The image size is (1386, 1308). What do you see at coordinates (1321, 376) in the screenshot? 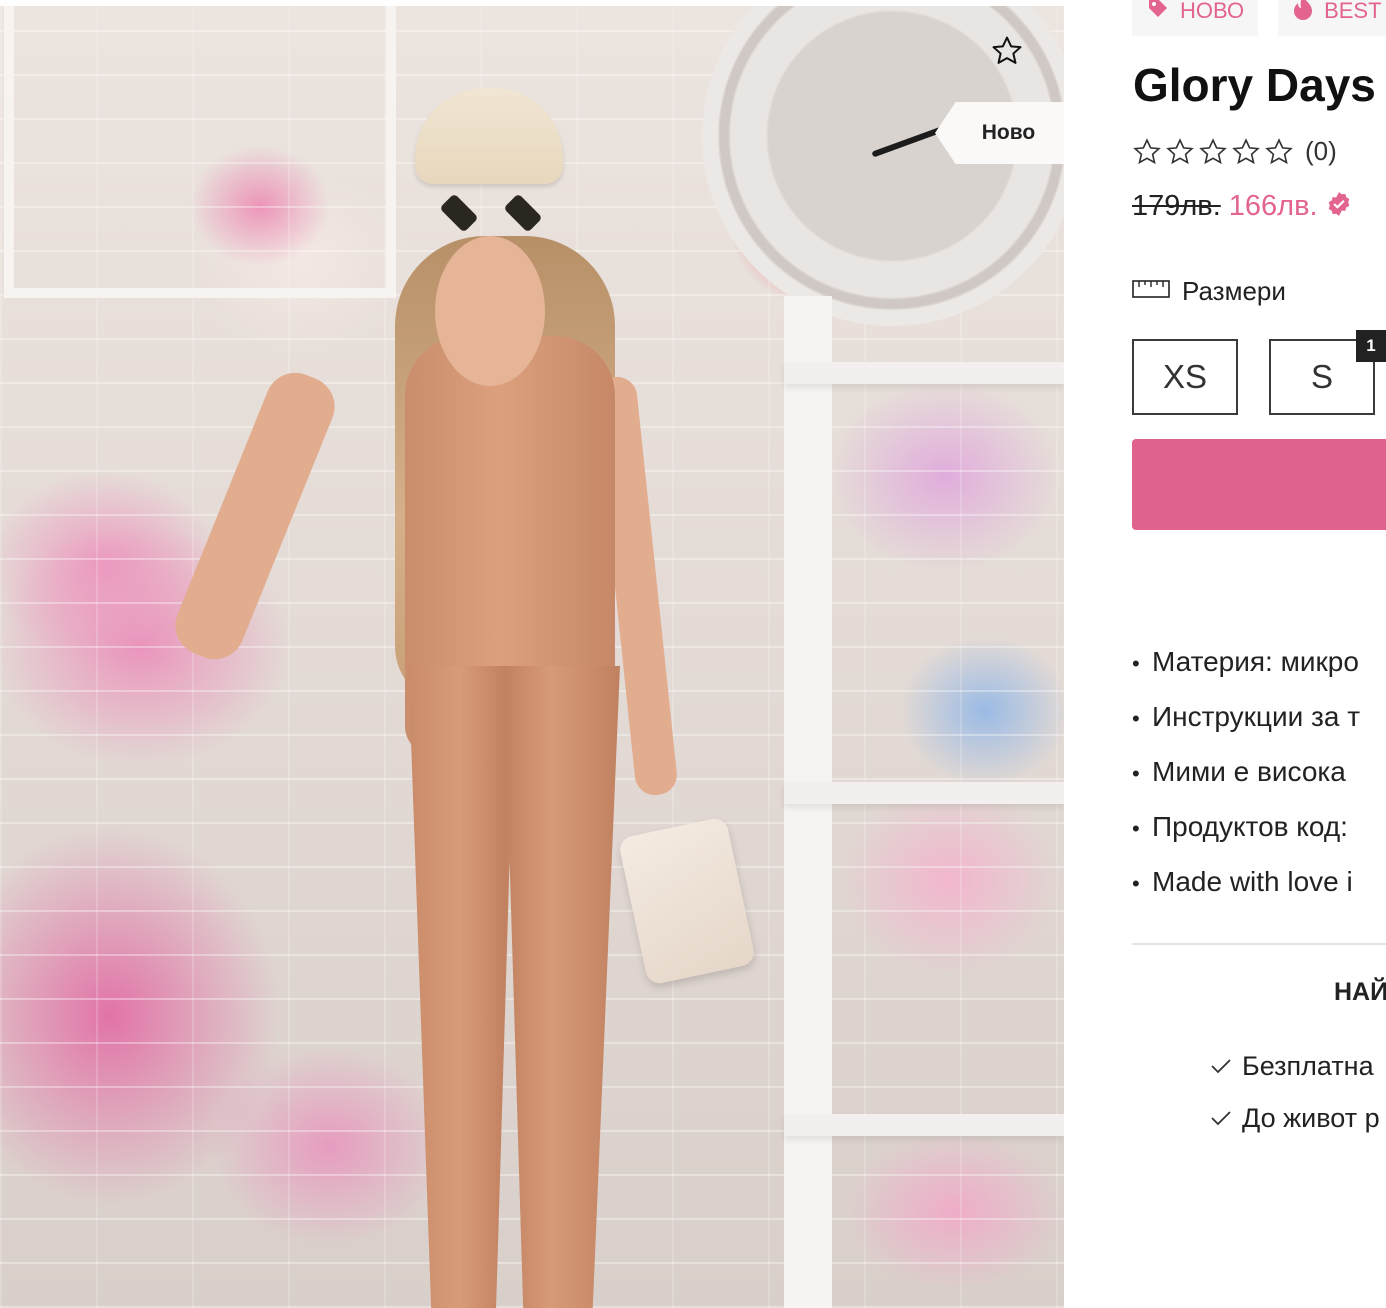
I see `size-option-label: S` at bounding box center [1321, 376].